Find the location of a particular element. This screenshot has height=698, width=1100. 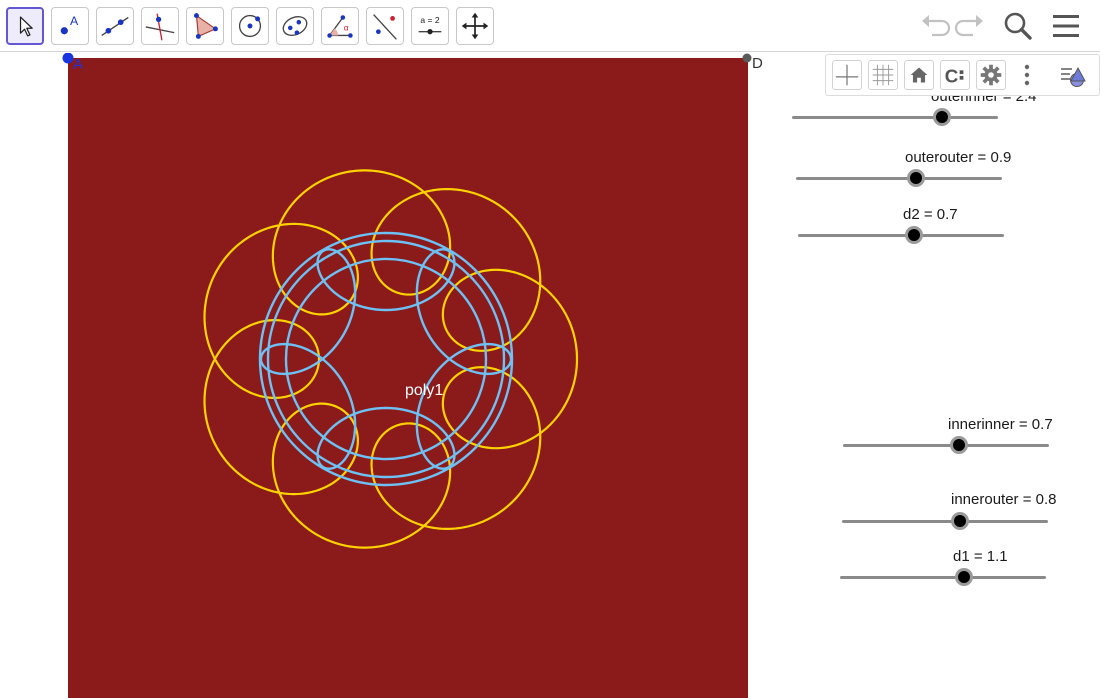

redo-button is located at coordinates (970, 26).